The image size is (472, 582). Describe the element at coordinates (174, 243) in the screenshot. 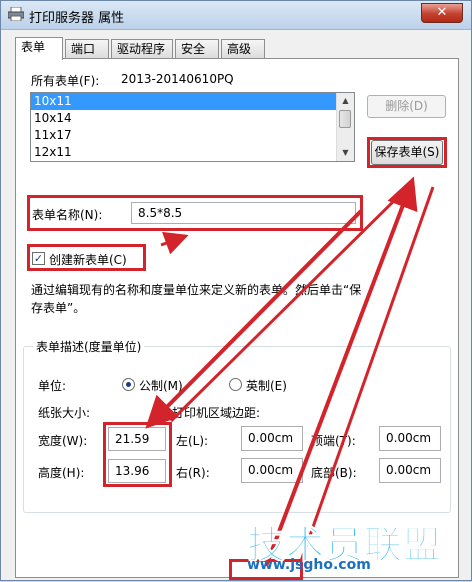

I see `arrow-to-form-name` at that location.